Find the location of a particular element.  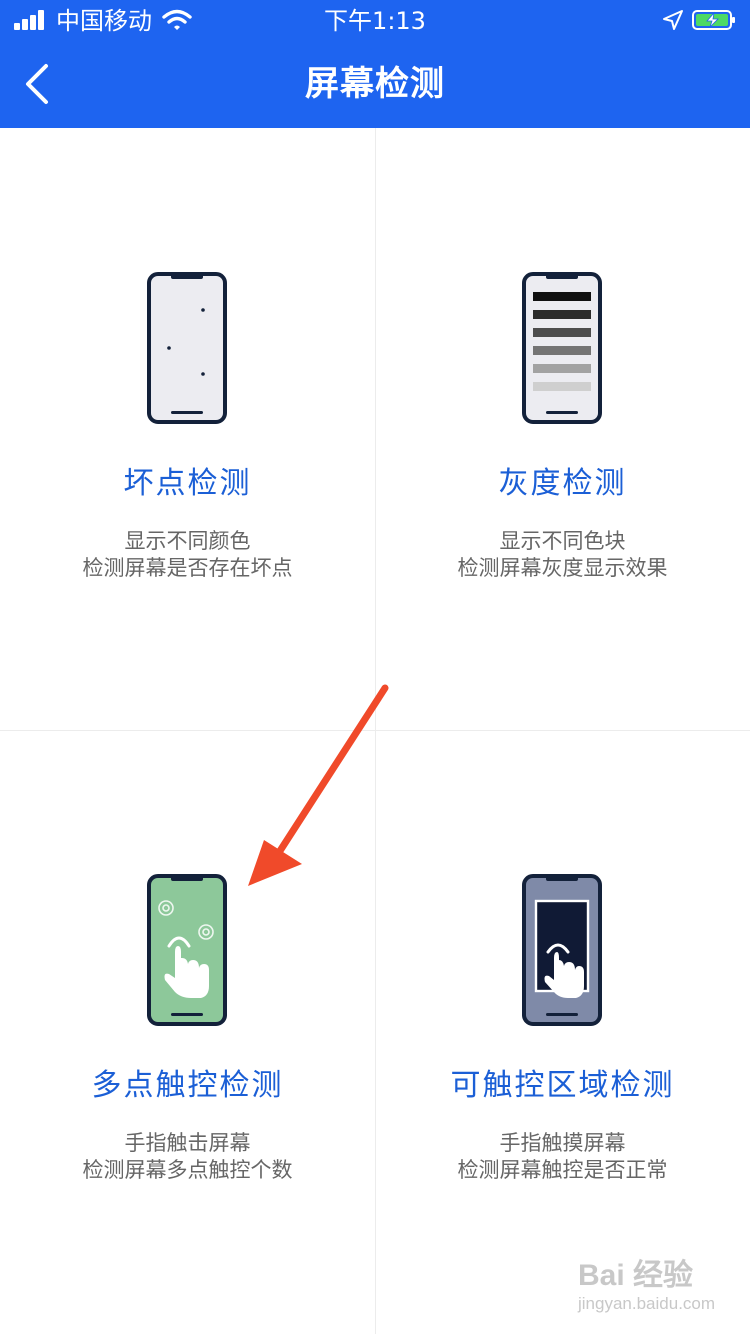

baidu-jingyan-watermark: Bai 经验 jingyan.baidu.com is located at coordinates (652, 1285).